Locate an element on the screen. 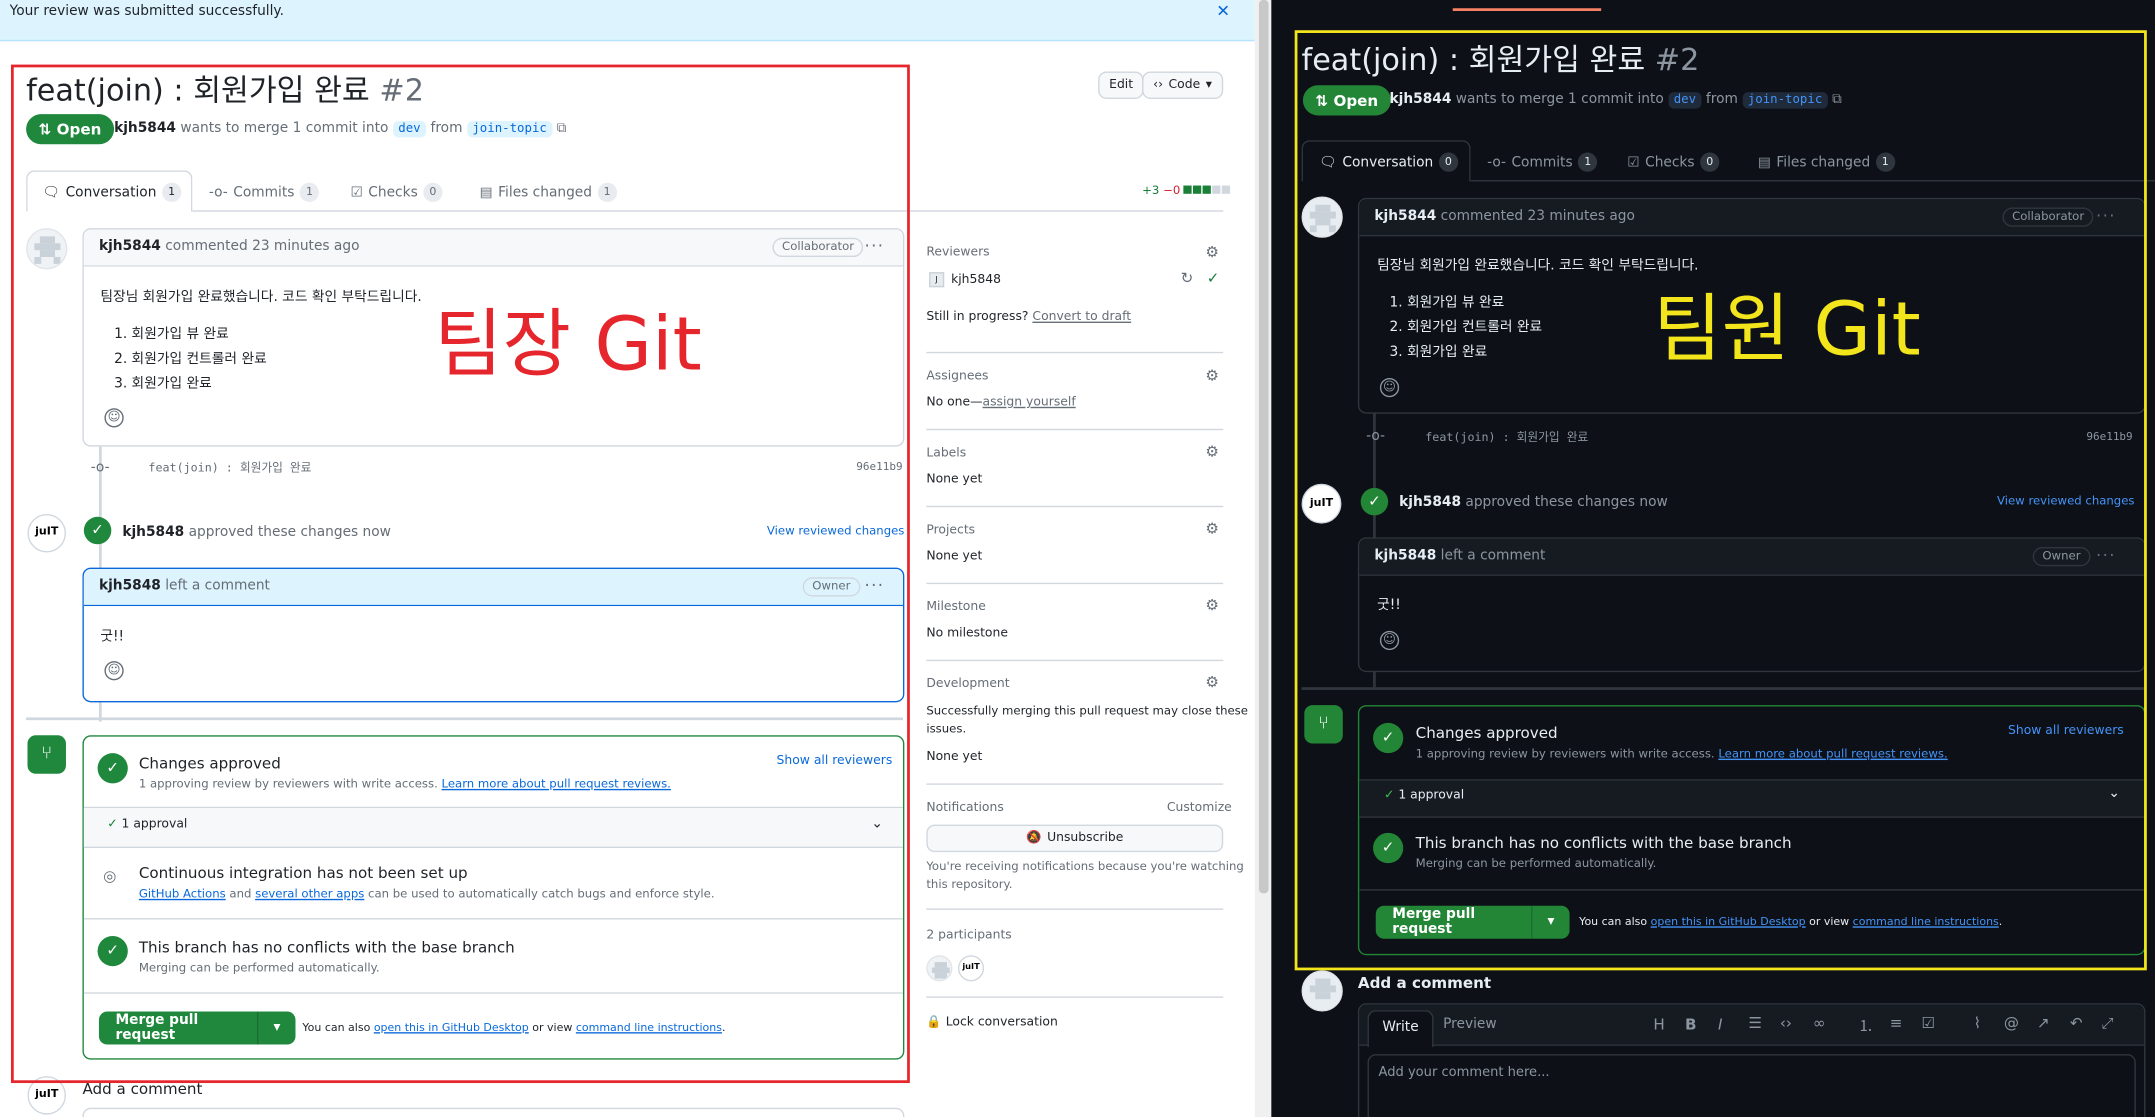  avatar: J is located at coordinates (937, 280).